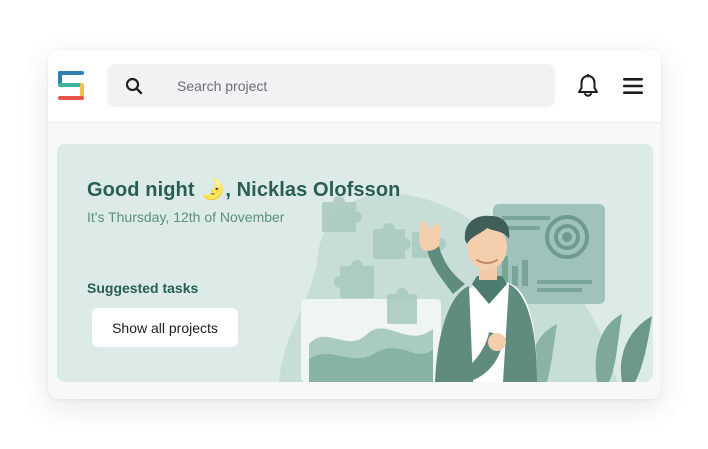 This screenshot has width=708, height=449. I want to click on greeting-heading: Good night 🌛, Nicklas Olofsson, so click(244, 189).